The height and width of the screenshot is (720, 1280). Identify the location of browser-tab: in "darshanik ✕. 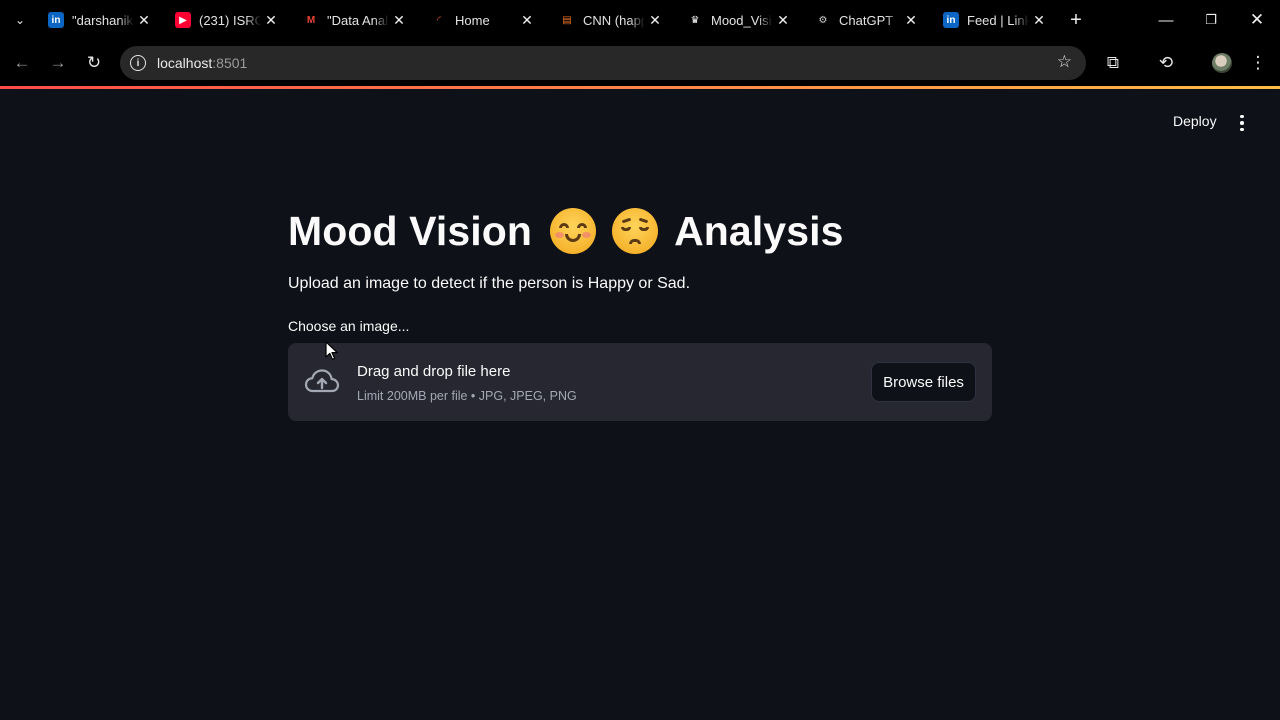
(103, 20).